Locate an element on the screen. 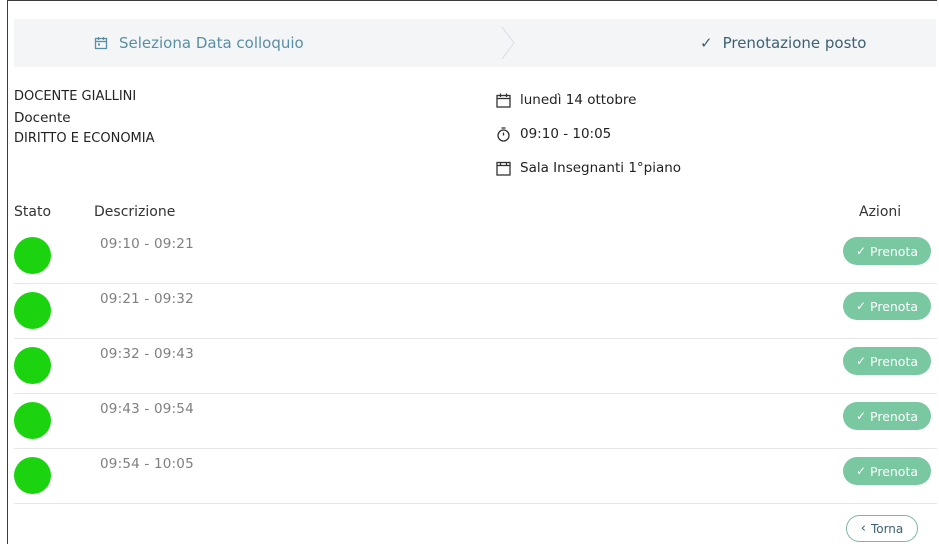 The height and width of the screenshot is (544, 939). step-select-date-label: Seleziona Data colloquio is located at coordinates (211, 43).